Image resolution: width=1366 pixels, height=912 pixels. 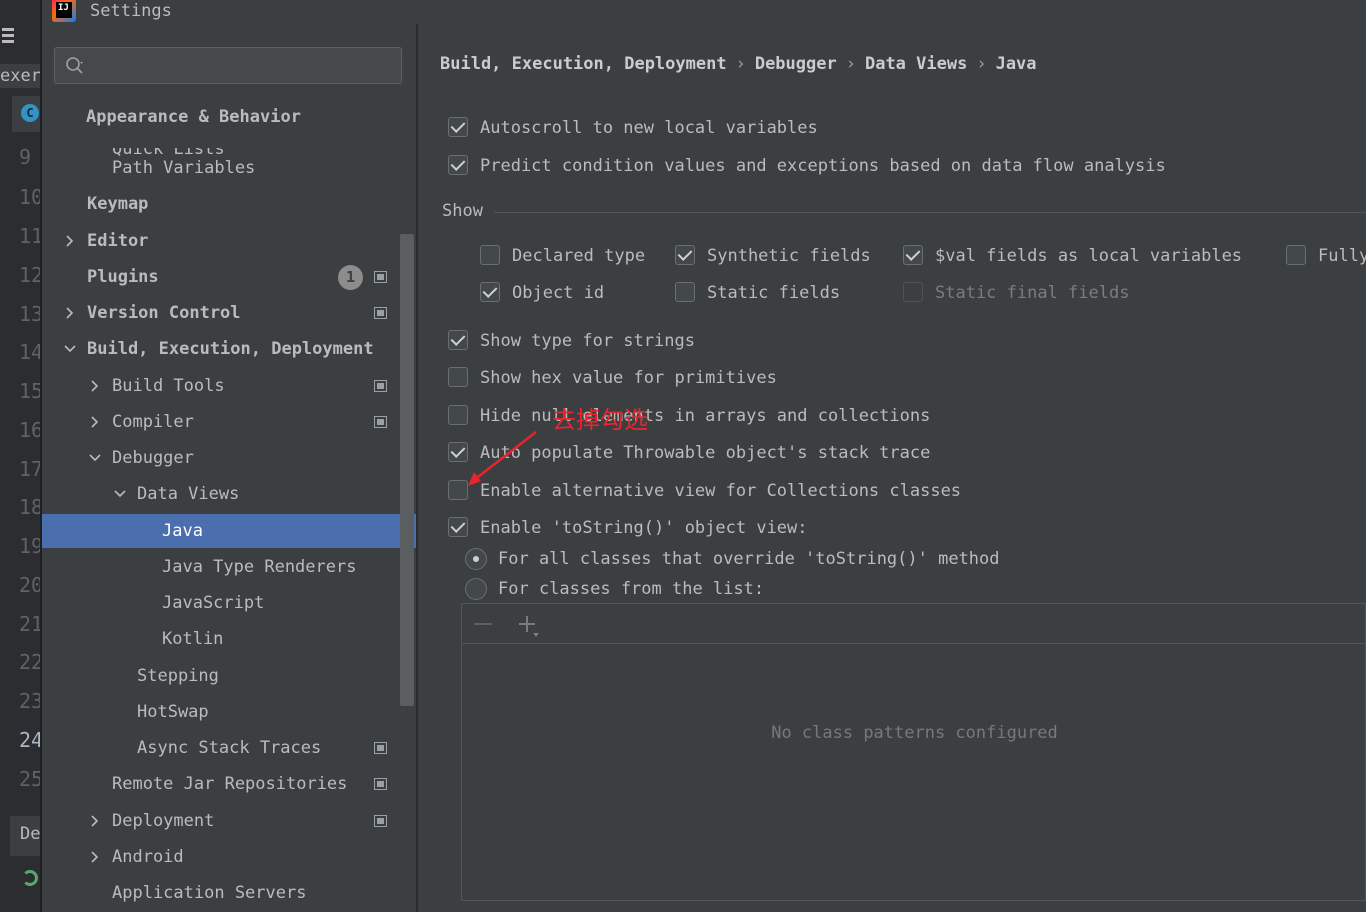 I want to click on tree-item-android: Android, so click(x=229, y=857).